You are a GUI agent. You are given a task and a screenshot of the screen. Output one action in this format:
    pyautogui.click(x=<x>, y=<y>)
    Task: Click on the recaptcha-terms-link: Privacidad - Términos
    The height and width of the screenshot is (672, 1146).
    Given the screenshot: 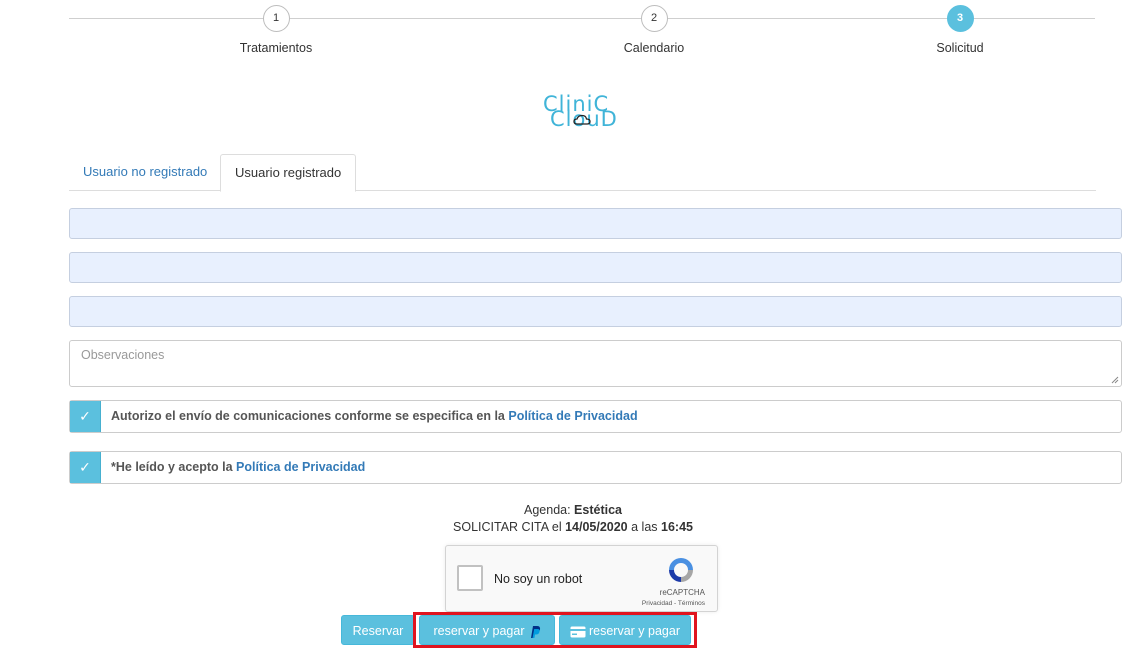 What is the action you would take?
    pyautogui.click(x=673, y=603)
    